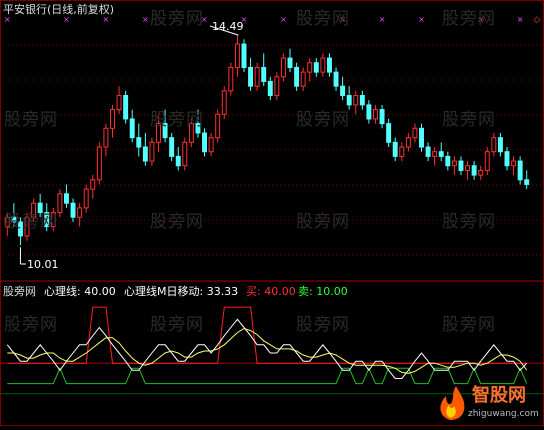  What do you see at coordinates (537, 20) in the screenshot?
I see `signal-marker: ◇` at bounding box center [537, 20].